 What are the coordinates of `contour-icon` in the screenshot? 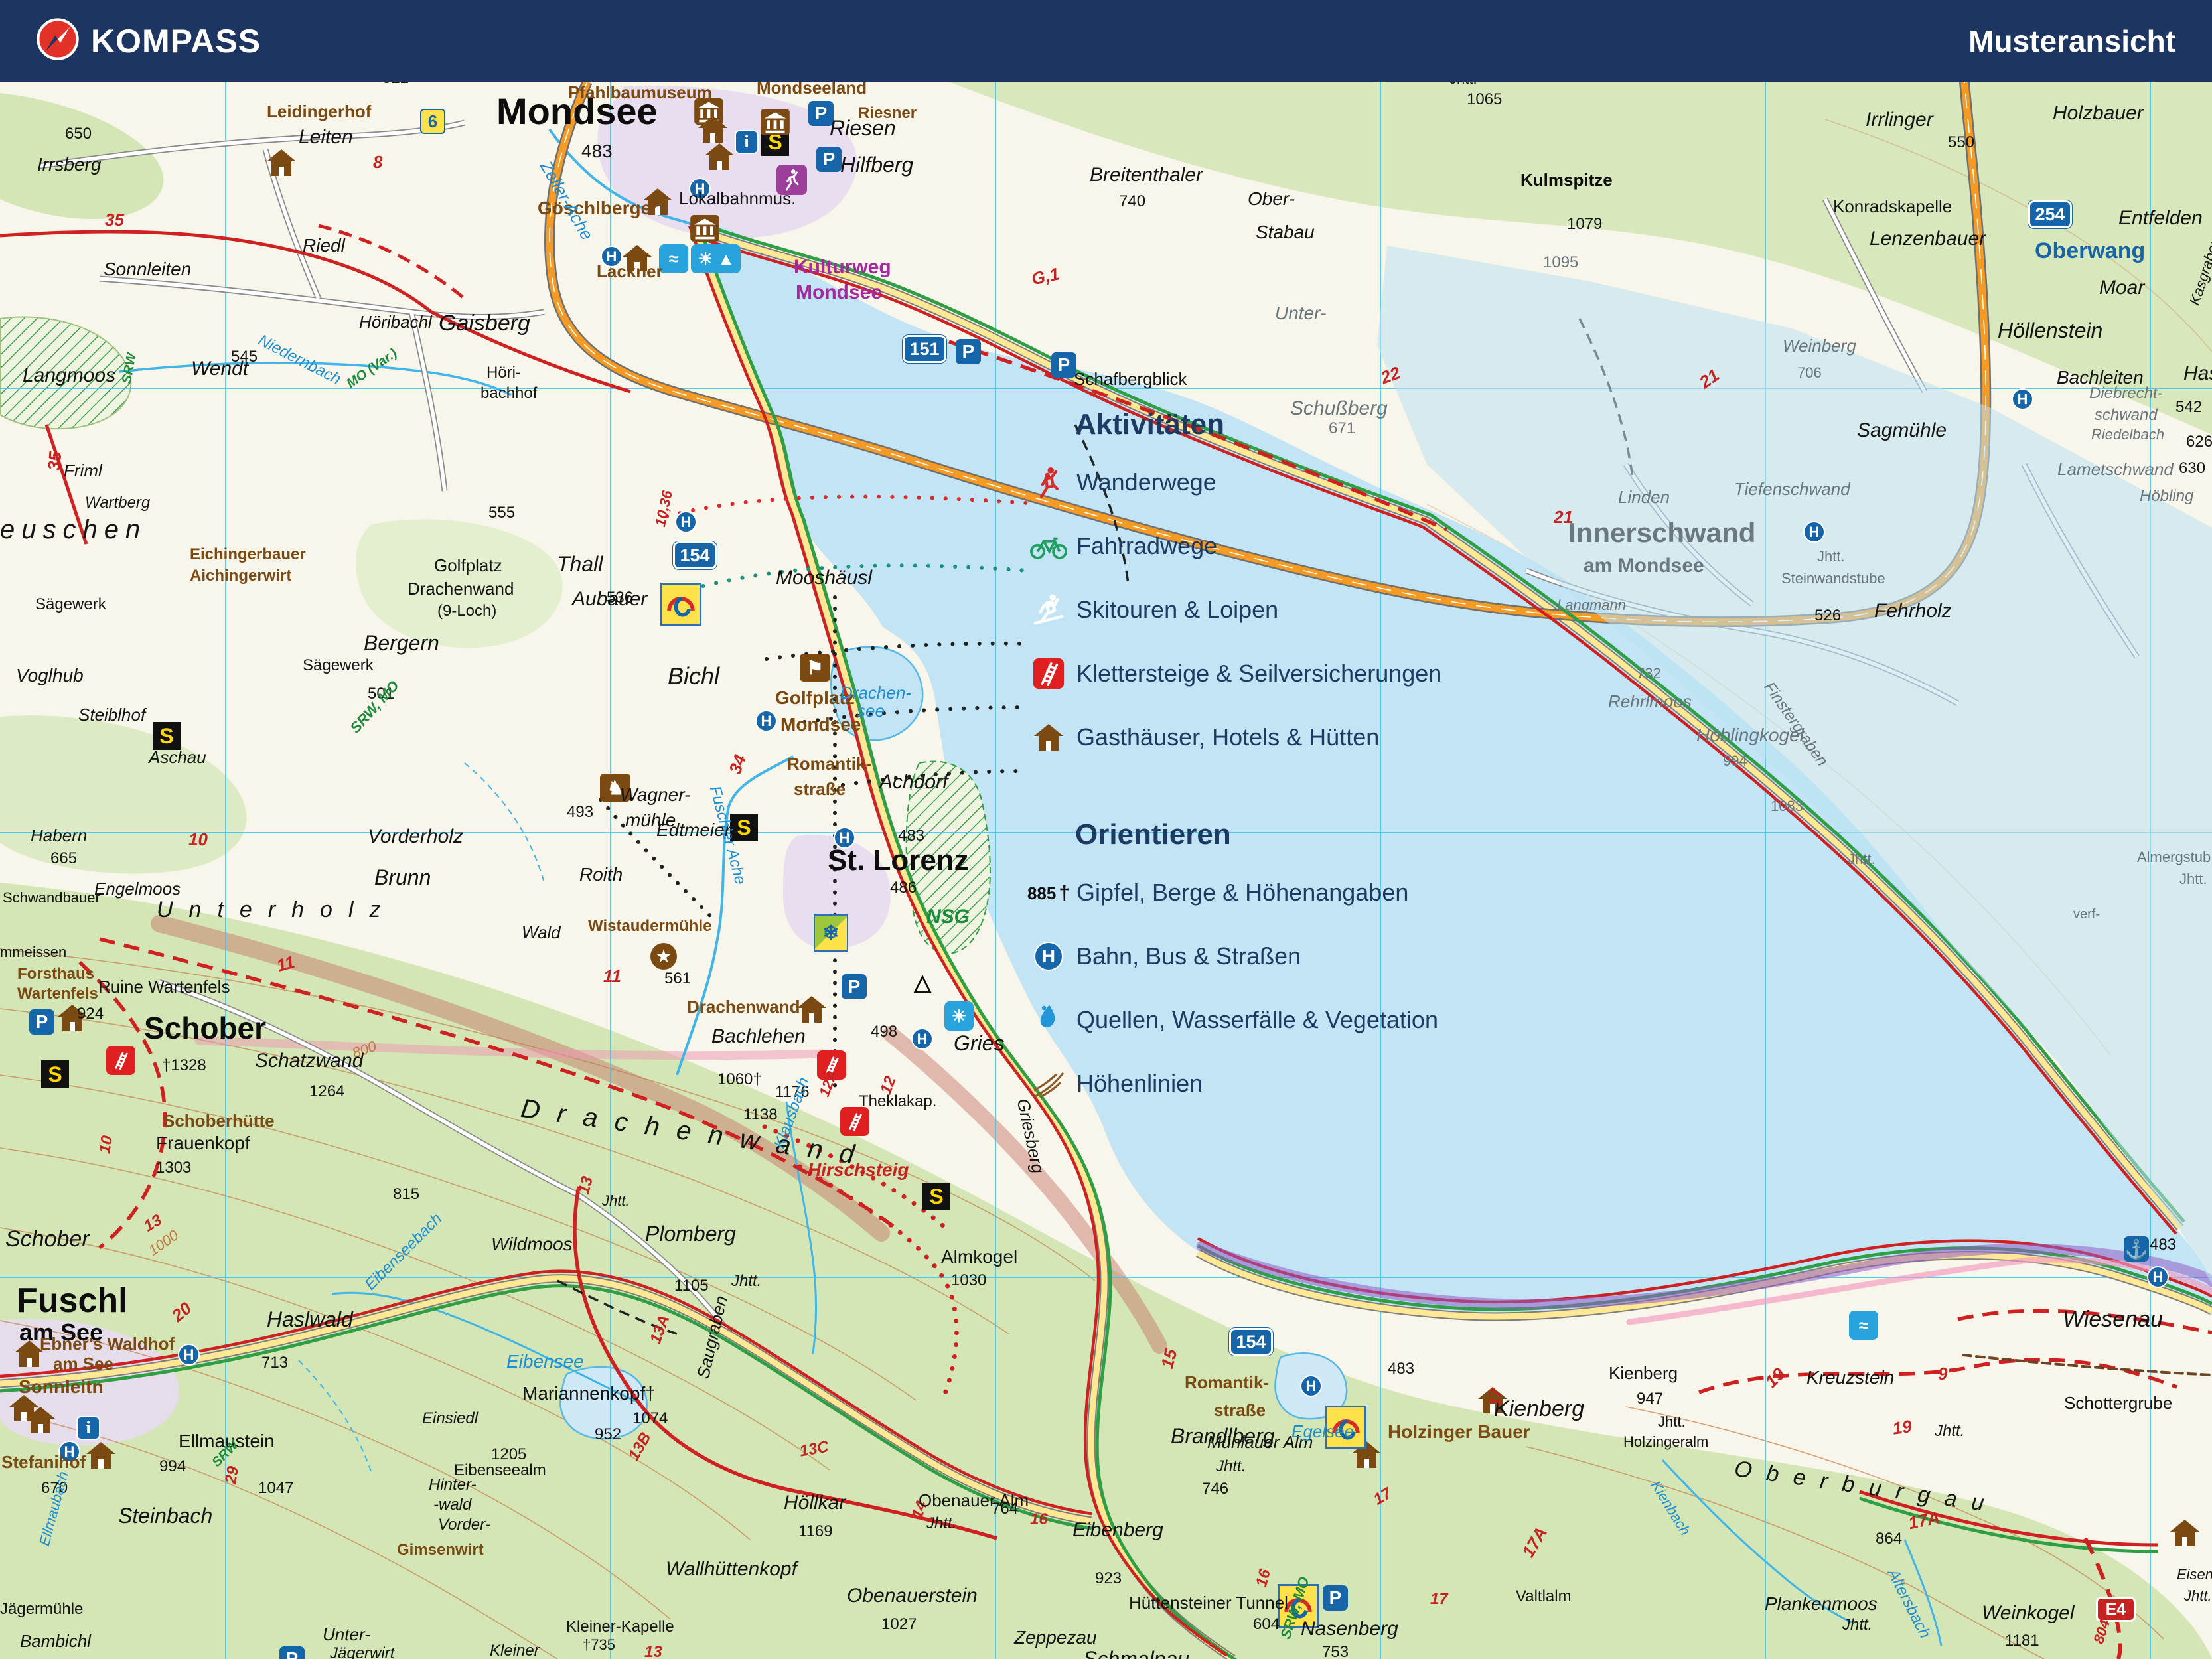 It's located at (1048, 1083).